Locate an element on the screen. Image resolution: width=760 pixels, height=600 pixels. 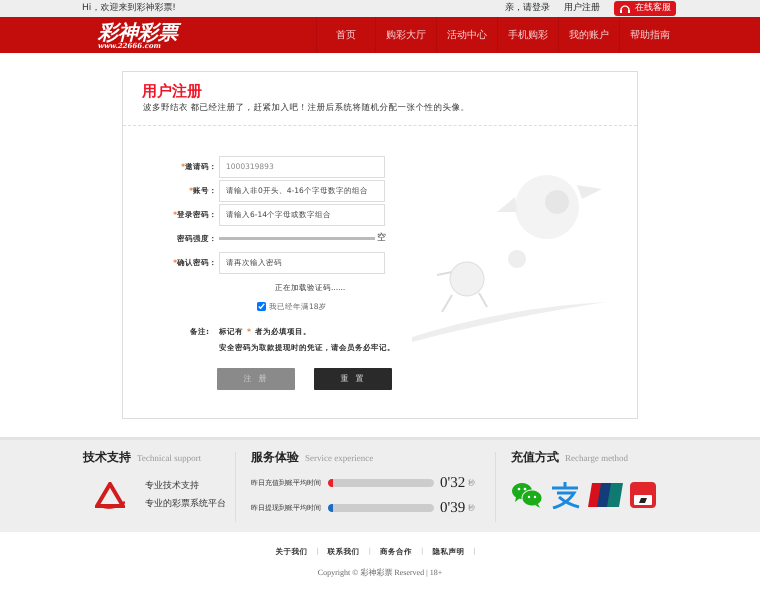
alipay-icon is located at coordinates (565, 494).